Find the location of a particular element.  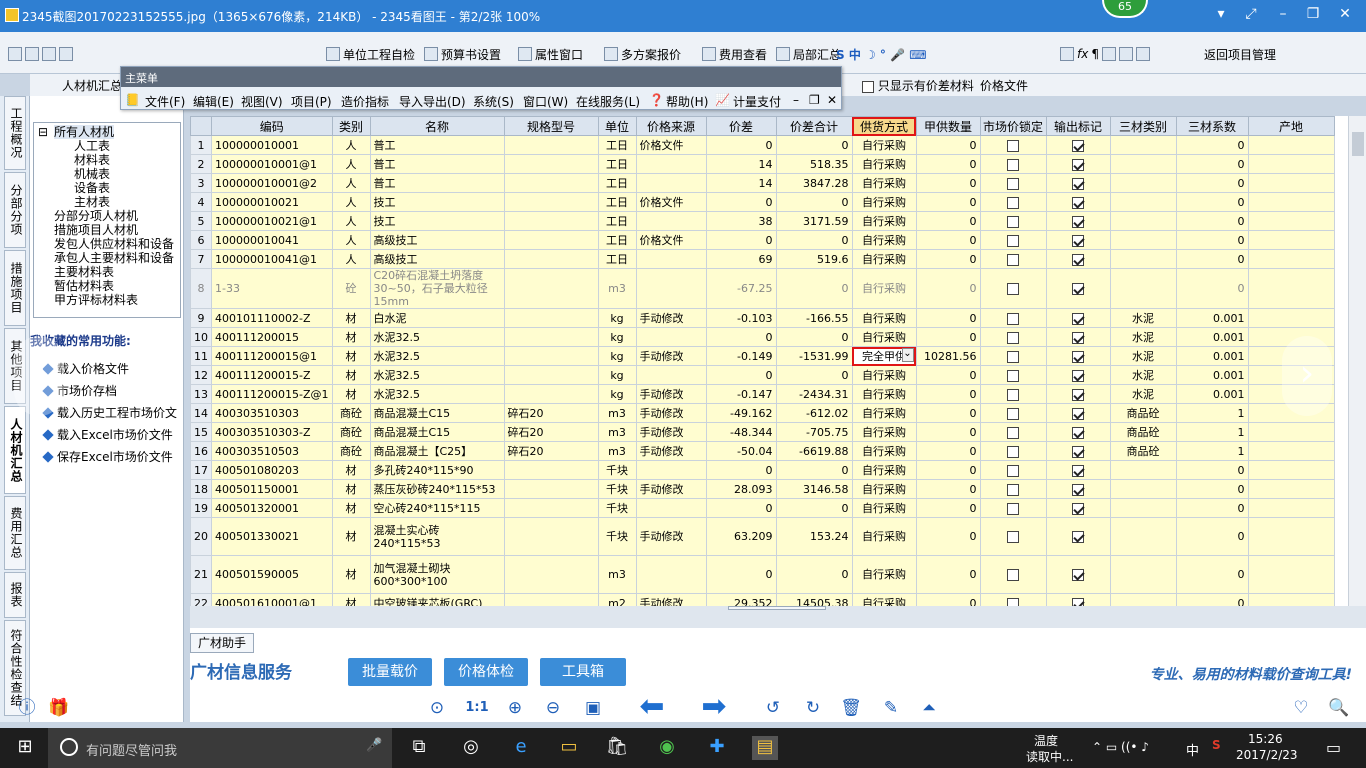

table-cell: 400501590005 is located at coordinates (272, 574).